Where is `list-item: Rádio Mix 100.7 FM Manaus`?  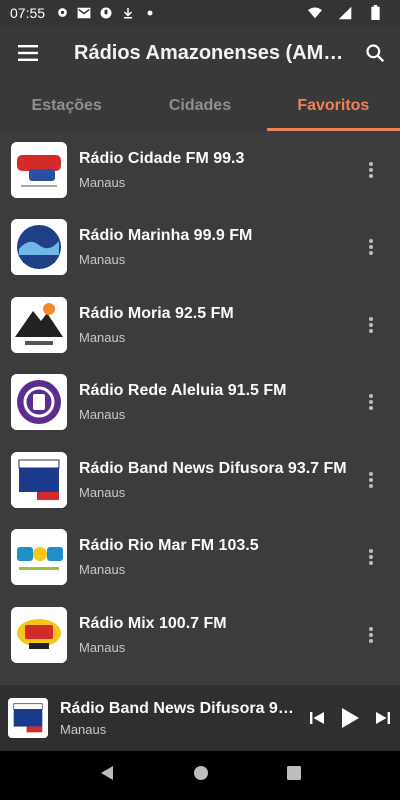 list-item: Rádio Mix 100.7 FM Manaus is located at coordinates (200, 635).